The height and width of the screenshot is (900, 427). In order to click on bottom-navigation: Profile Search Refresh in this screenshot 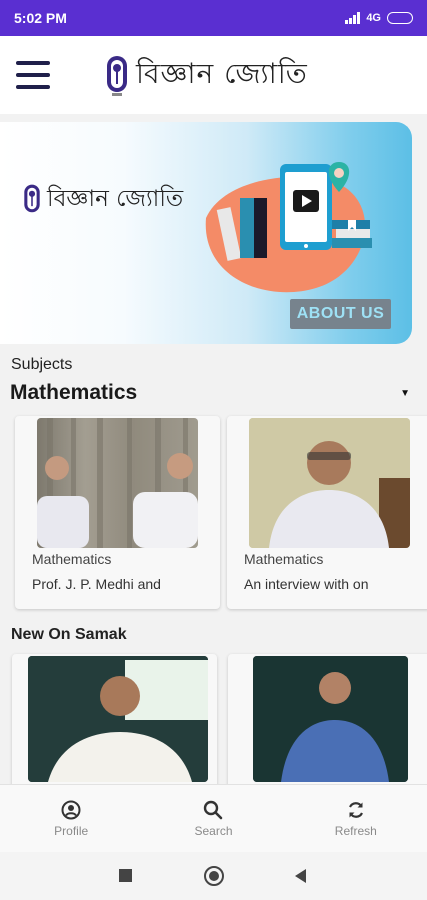, I will do `click(213, 818)`.